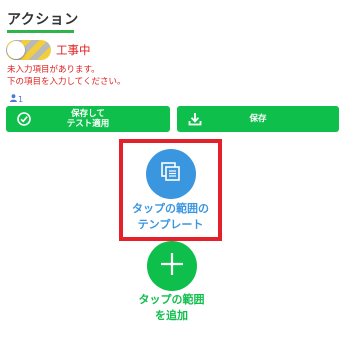 The height and width of the screenshot is (347, 346). I want to click on add-tap-area-button, so click(172, 266).